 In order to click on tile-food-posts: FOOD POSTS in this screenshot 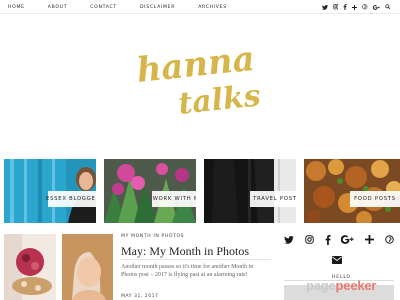, I will do `click(352, 191)`.